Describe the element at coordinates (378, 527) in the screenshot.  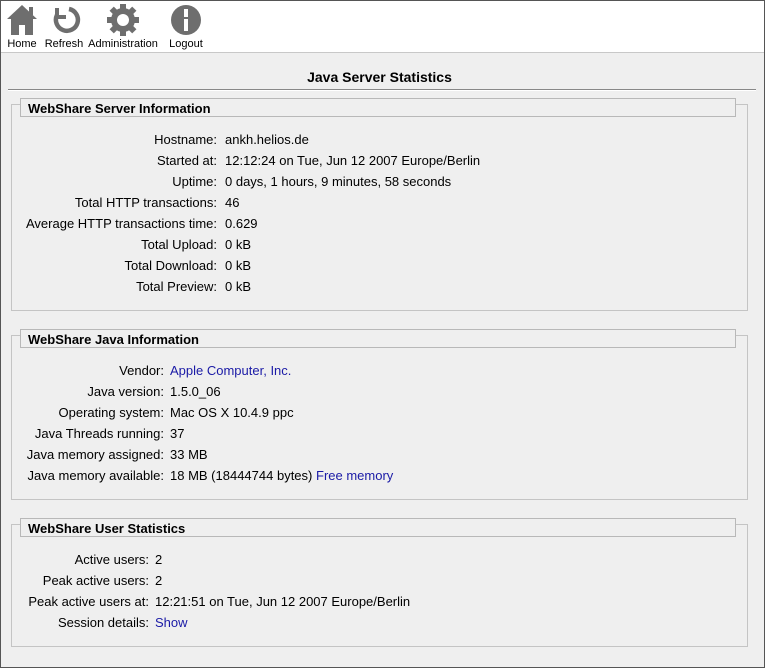
I see `user-stats-heading: WebShare User Statistics` at that location.